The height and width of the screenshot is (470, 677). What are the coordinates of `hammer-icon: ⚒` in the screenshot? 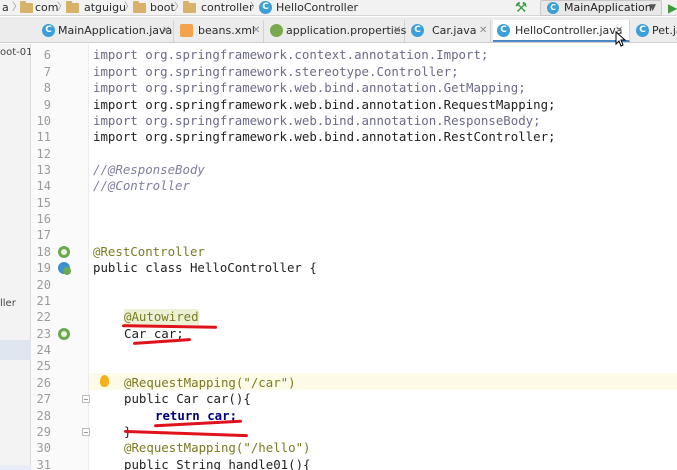 It's located at (521, 8).